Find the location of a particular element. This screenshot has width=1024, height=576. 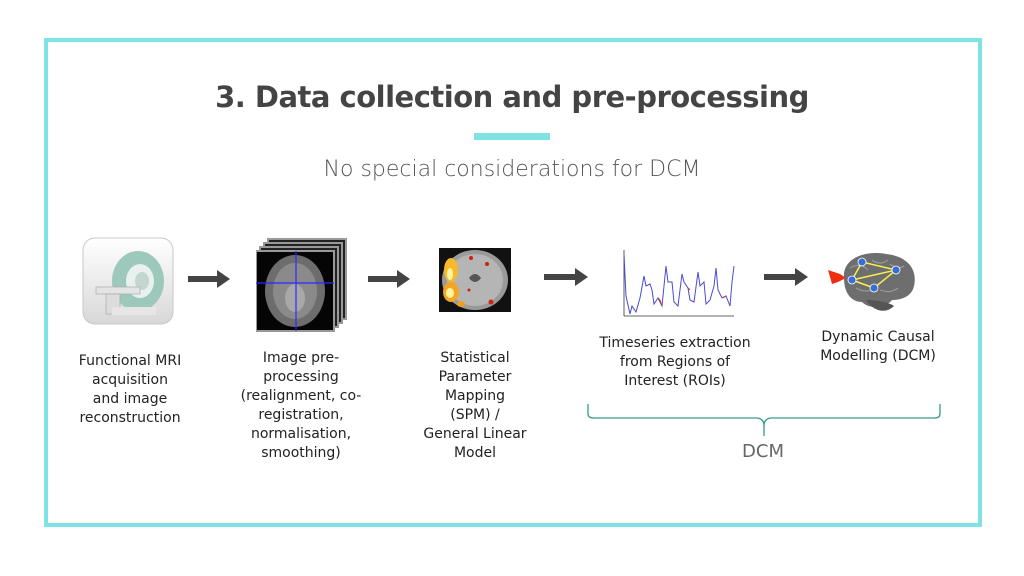

caption-line: Parameter is located at coordinates (475, 377).